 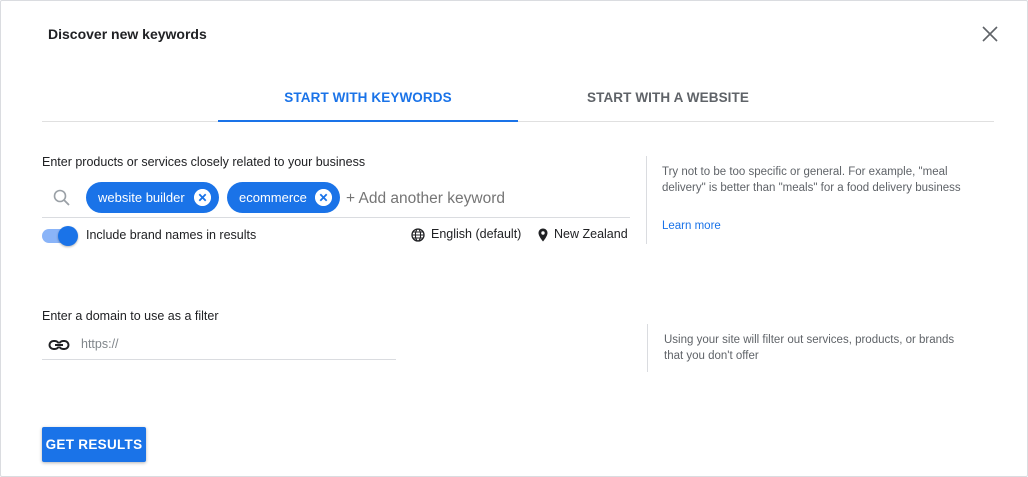 What do you see at coordinates (231, 344) in the screenshot?
I see `domain-url-input` at bounding box center [231, 344].